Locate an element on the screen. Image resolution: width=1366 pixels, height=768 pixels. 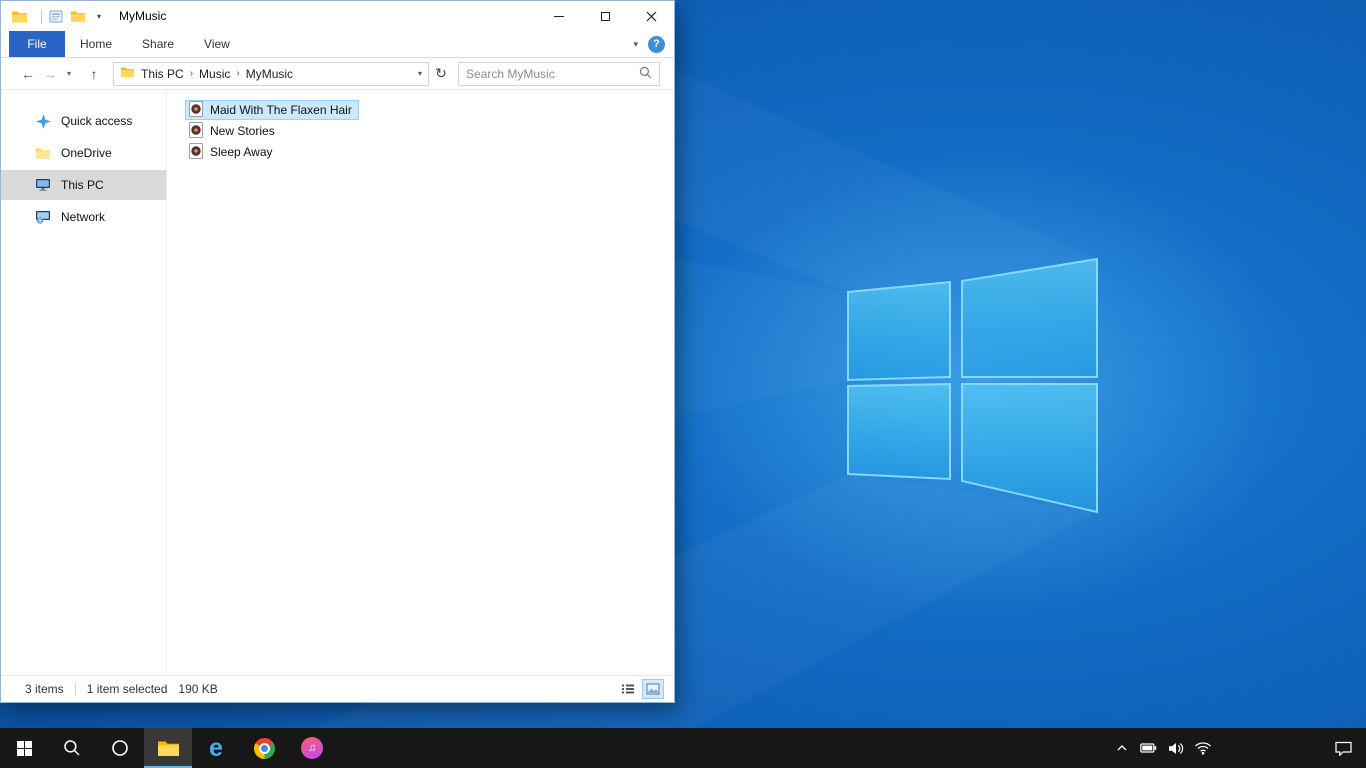
titlebar-divider is located at coordinates (41, 16).